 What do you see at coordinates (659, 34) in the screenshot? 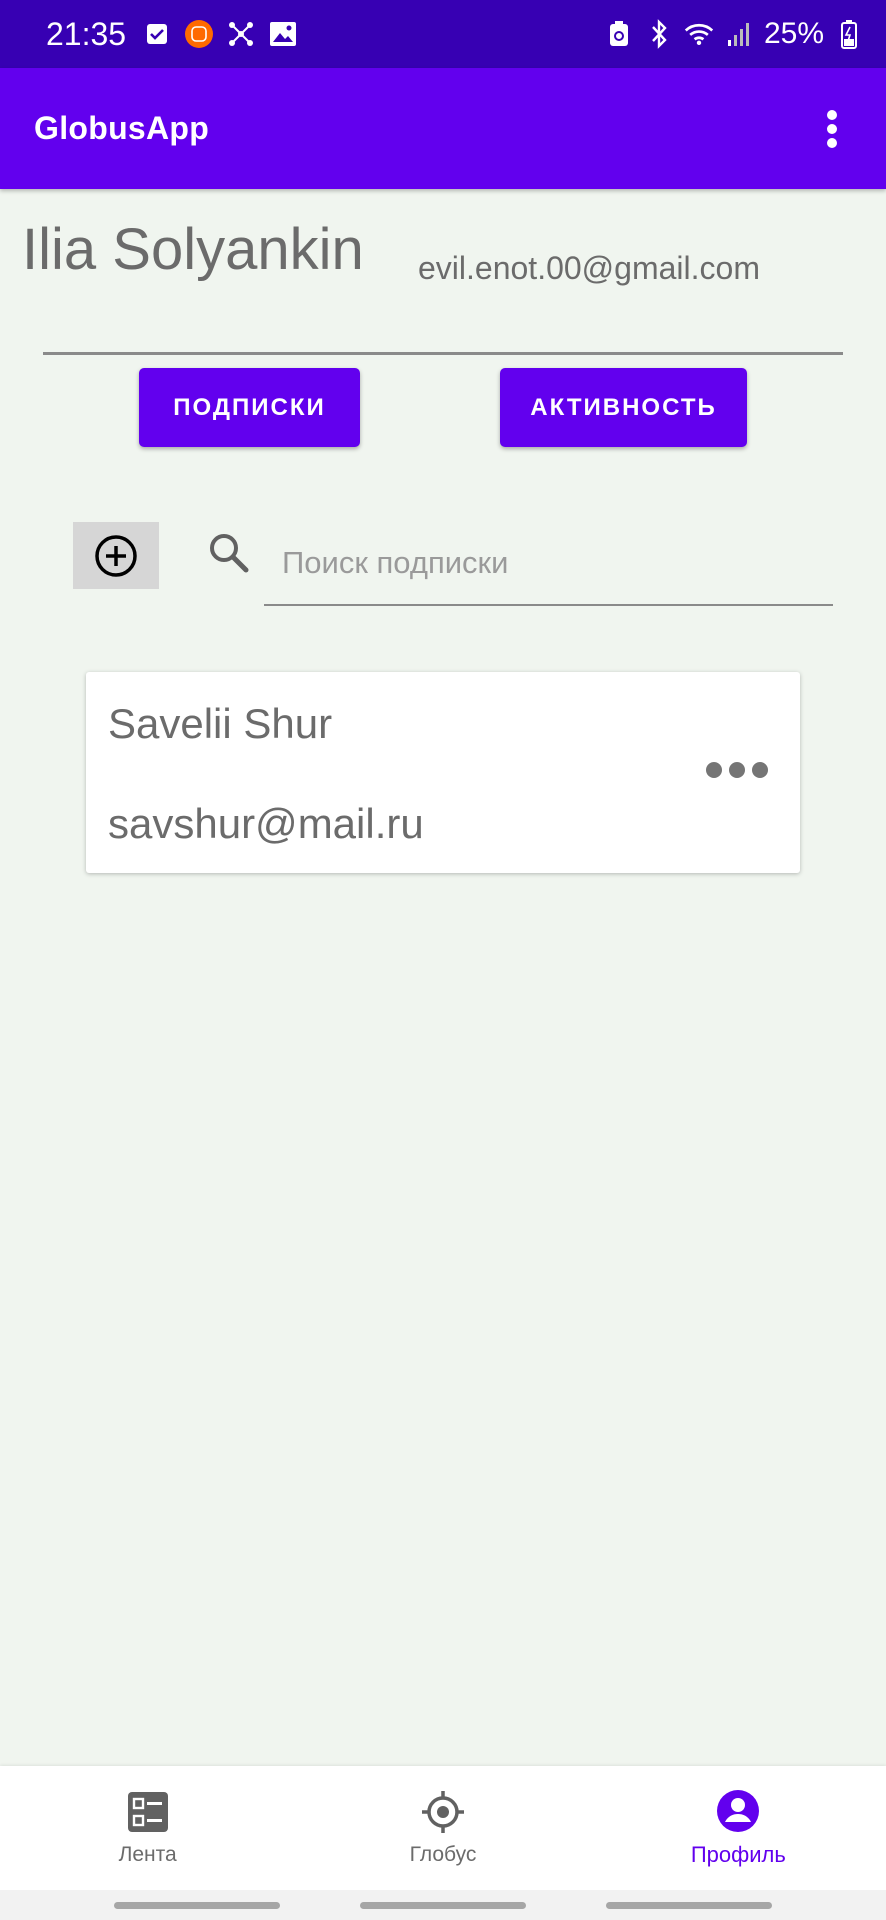
I see `bluetooth-icon` at bounding box center [659, 34].